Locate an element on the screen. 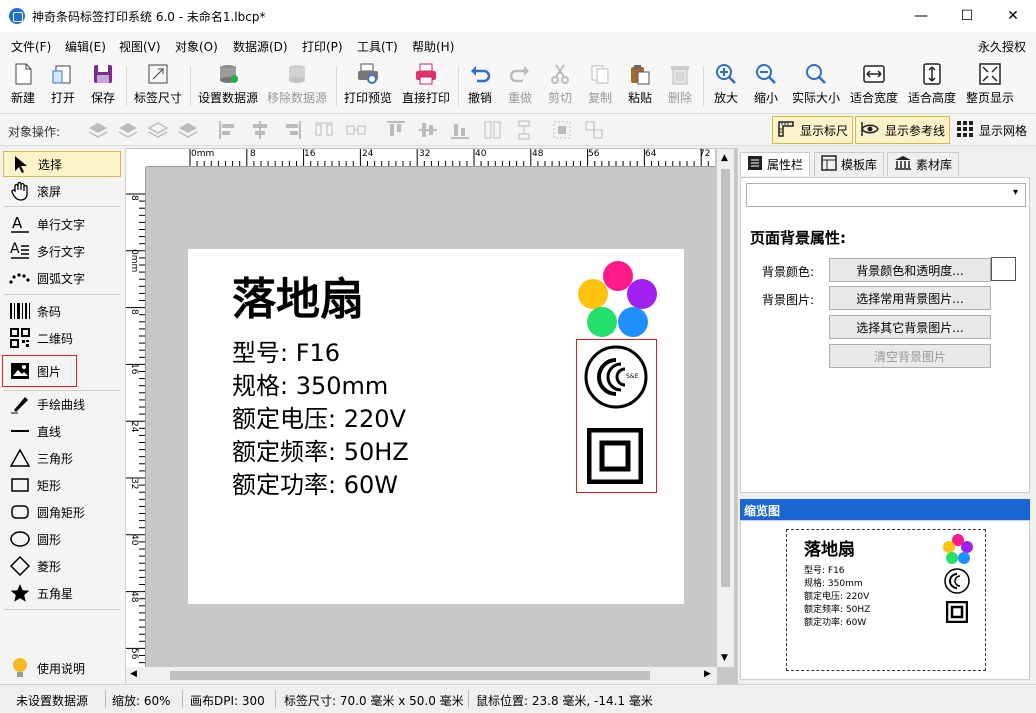 This screenshot has height=713, width=1036. send-backward-icon is located at coordinates (188, 130).